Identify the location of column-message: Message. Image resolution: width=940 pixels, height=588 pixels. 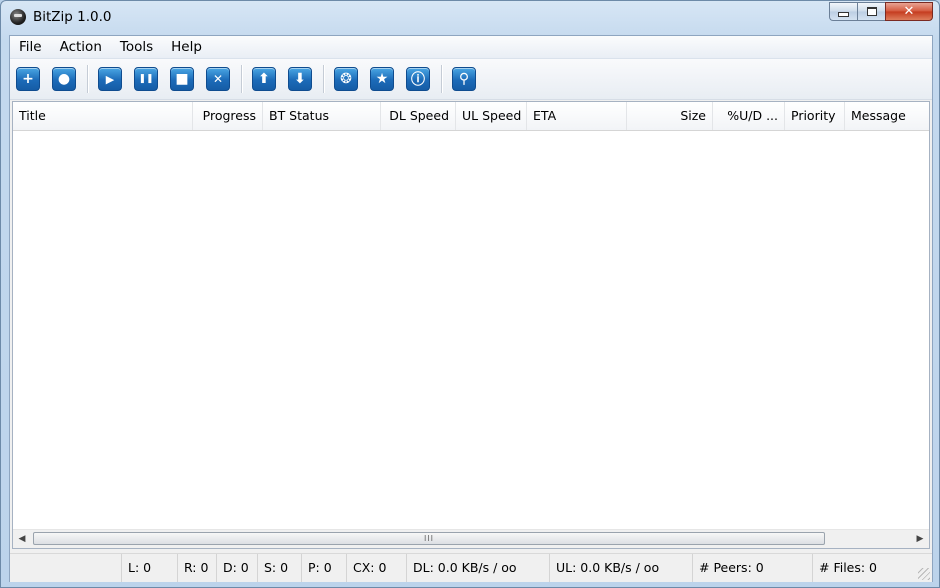
(887, 116).